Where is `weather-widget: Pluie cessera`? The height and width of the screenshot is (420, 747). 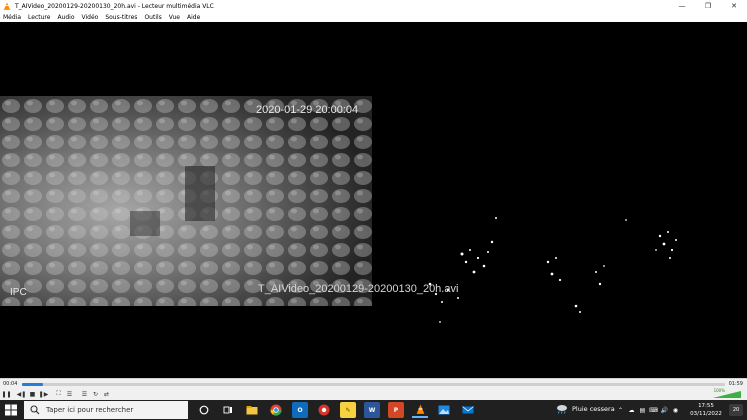 weather-widget: Pluie cessera is located at coordinates (585, 409).